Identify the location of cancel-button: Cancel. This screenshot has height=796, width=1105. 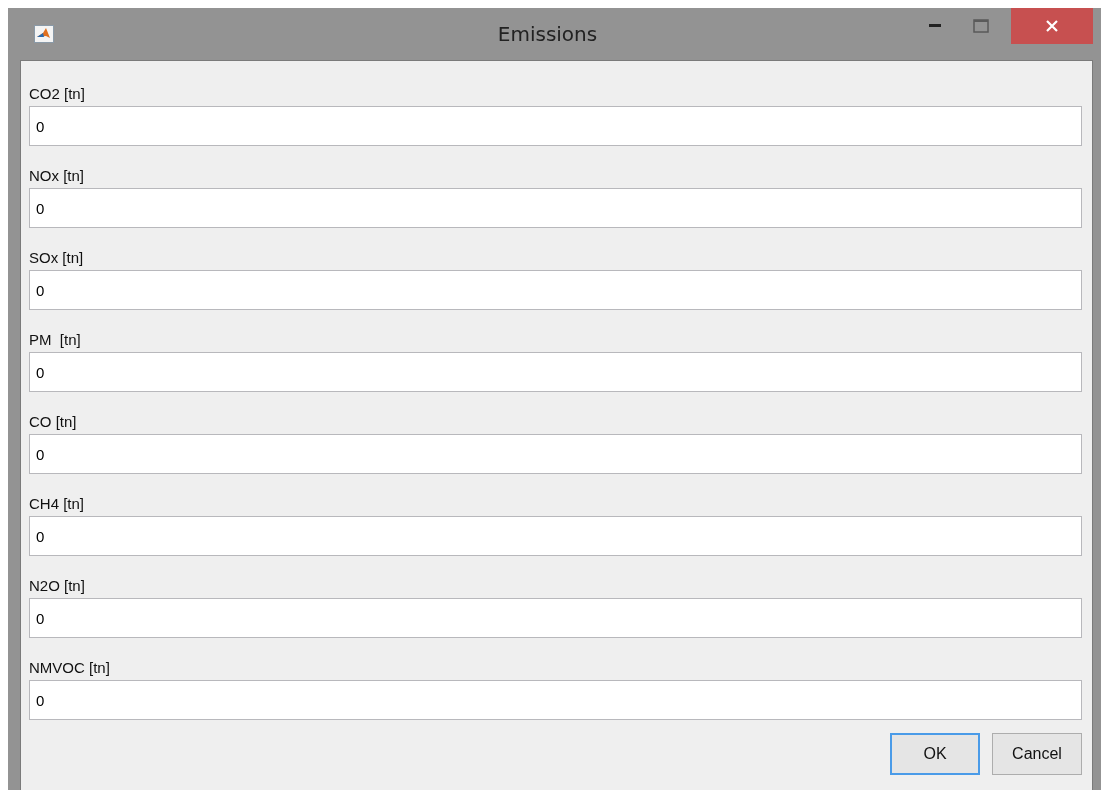
(1037, 754).